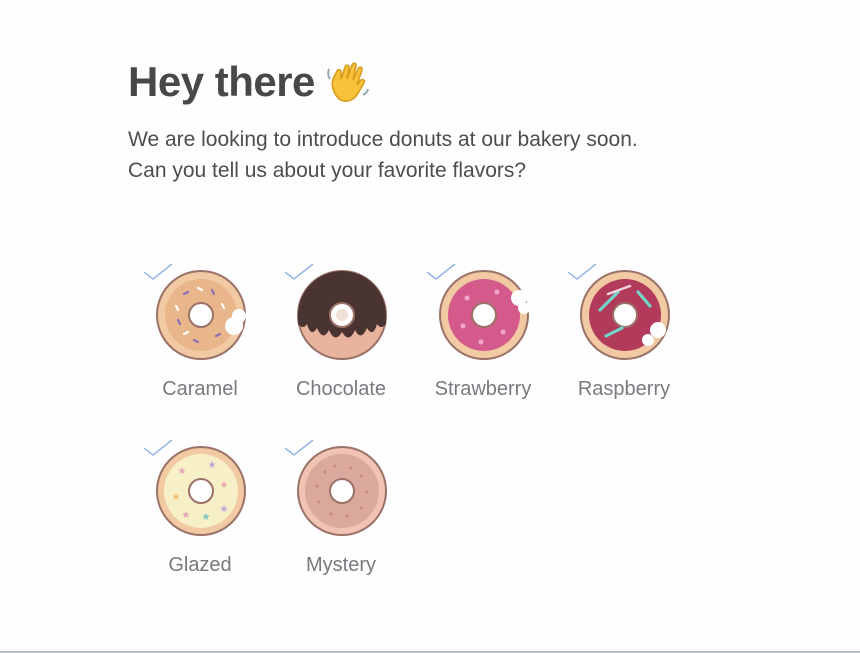  I want to click on option-mystery: Mystery, so click(339, 514).